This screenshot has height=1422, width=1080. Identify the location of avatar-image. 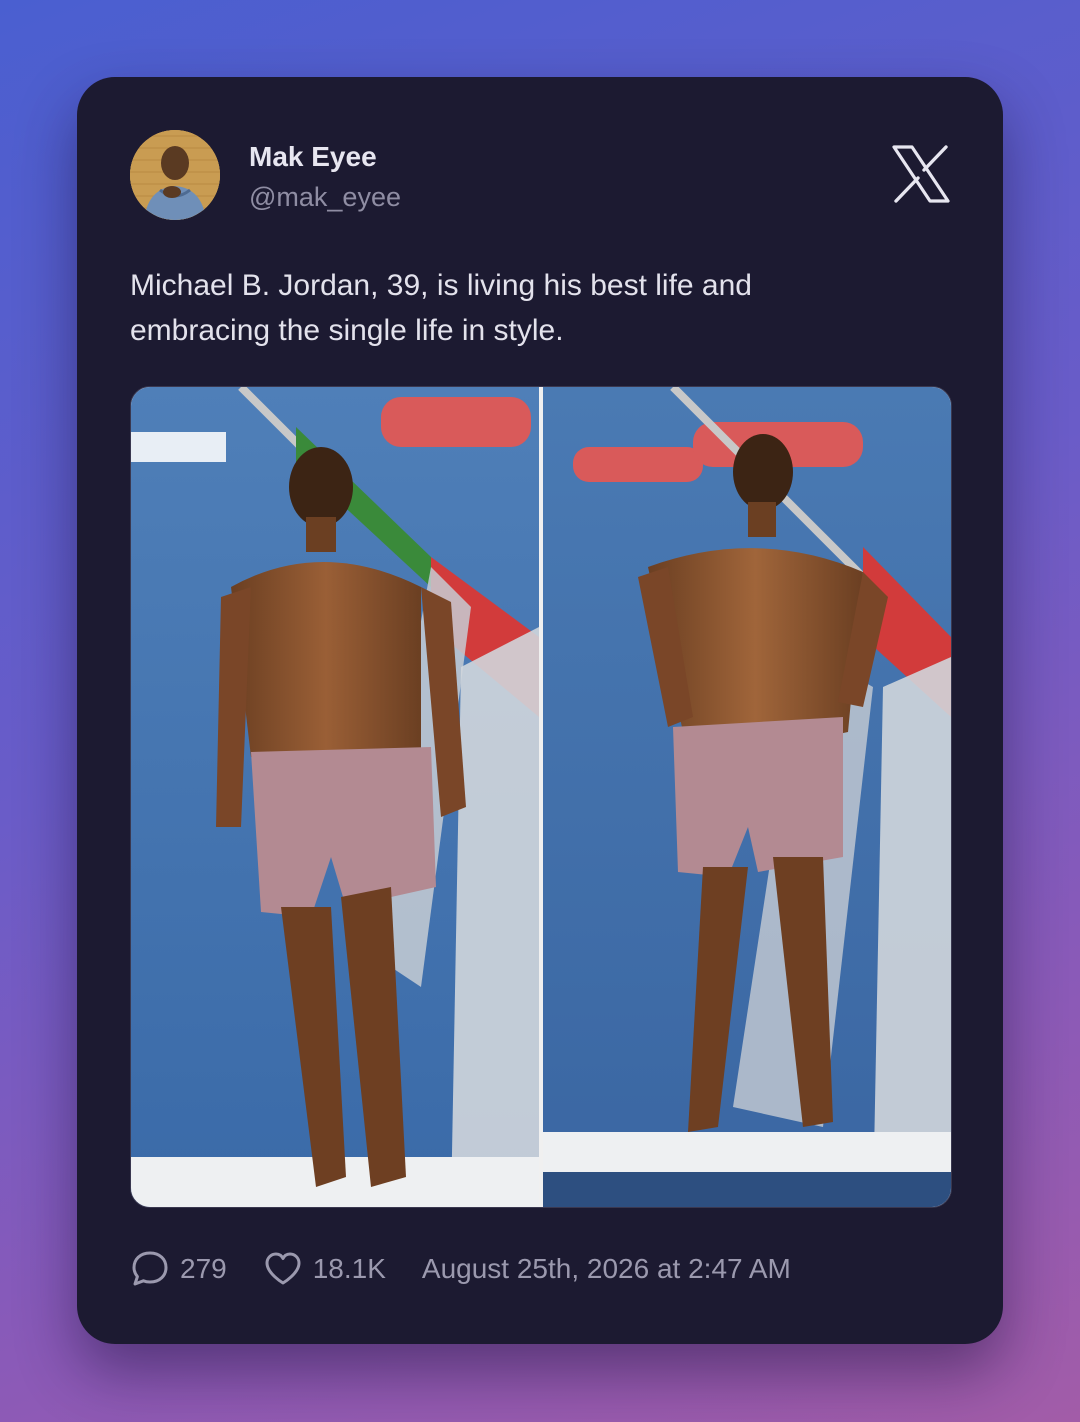
(175, 175).